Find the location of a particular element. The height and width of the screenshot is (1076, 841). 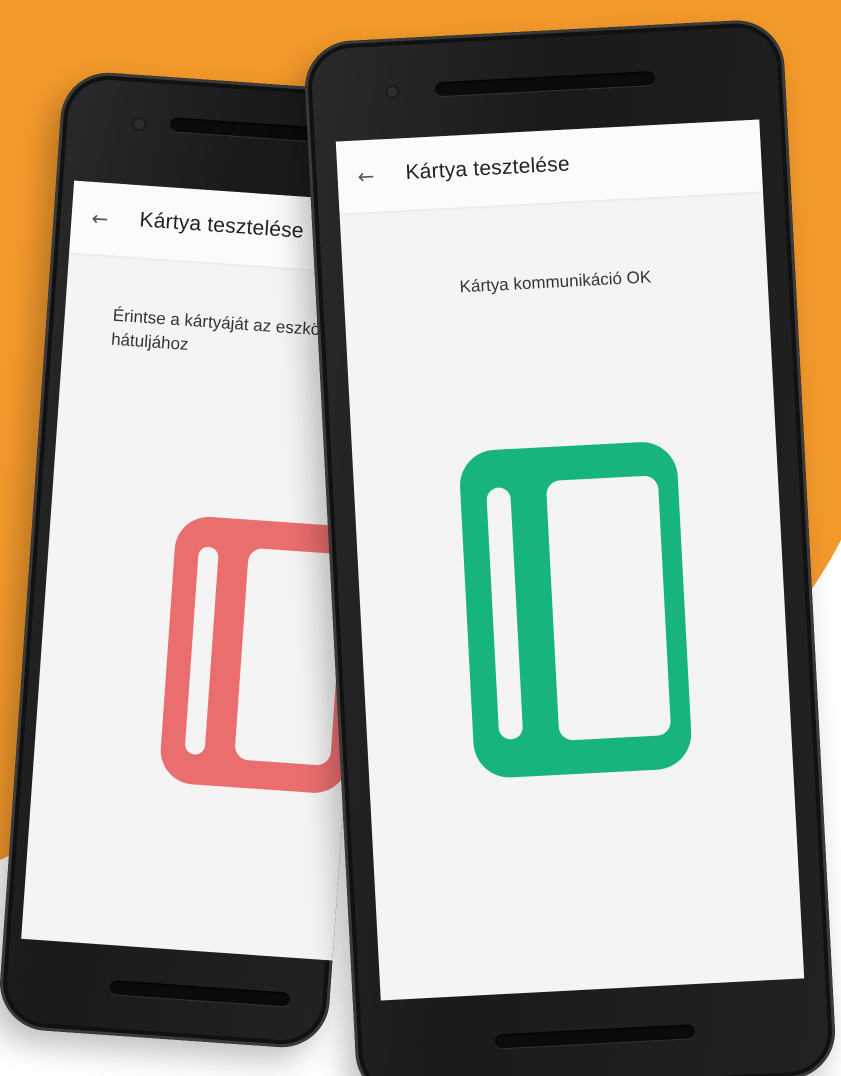

app-bar: ← Kártya tesztelése is located at coordinates (549, 166).